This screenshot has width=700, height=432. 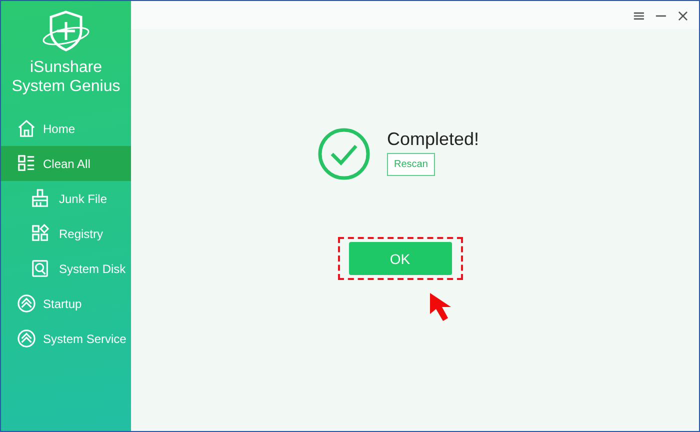 What do you see at coordinates (639, 15) in the screenshot?
I see `menu-button: ≡` at bounding box center [639, 15].